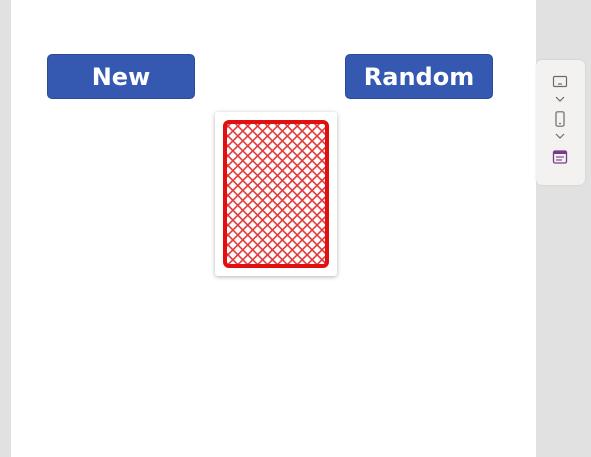 The width and height of the screenshot is (591, 457). I want to click on layout-toolbar, so click(560, 122).